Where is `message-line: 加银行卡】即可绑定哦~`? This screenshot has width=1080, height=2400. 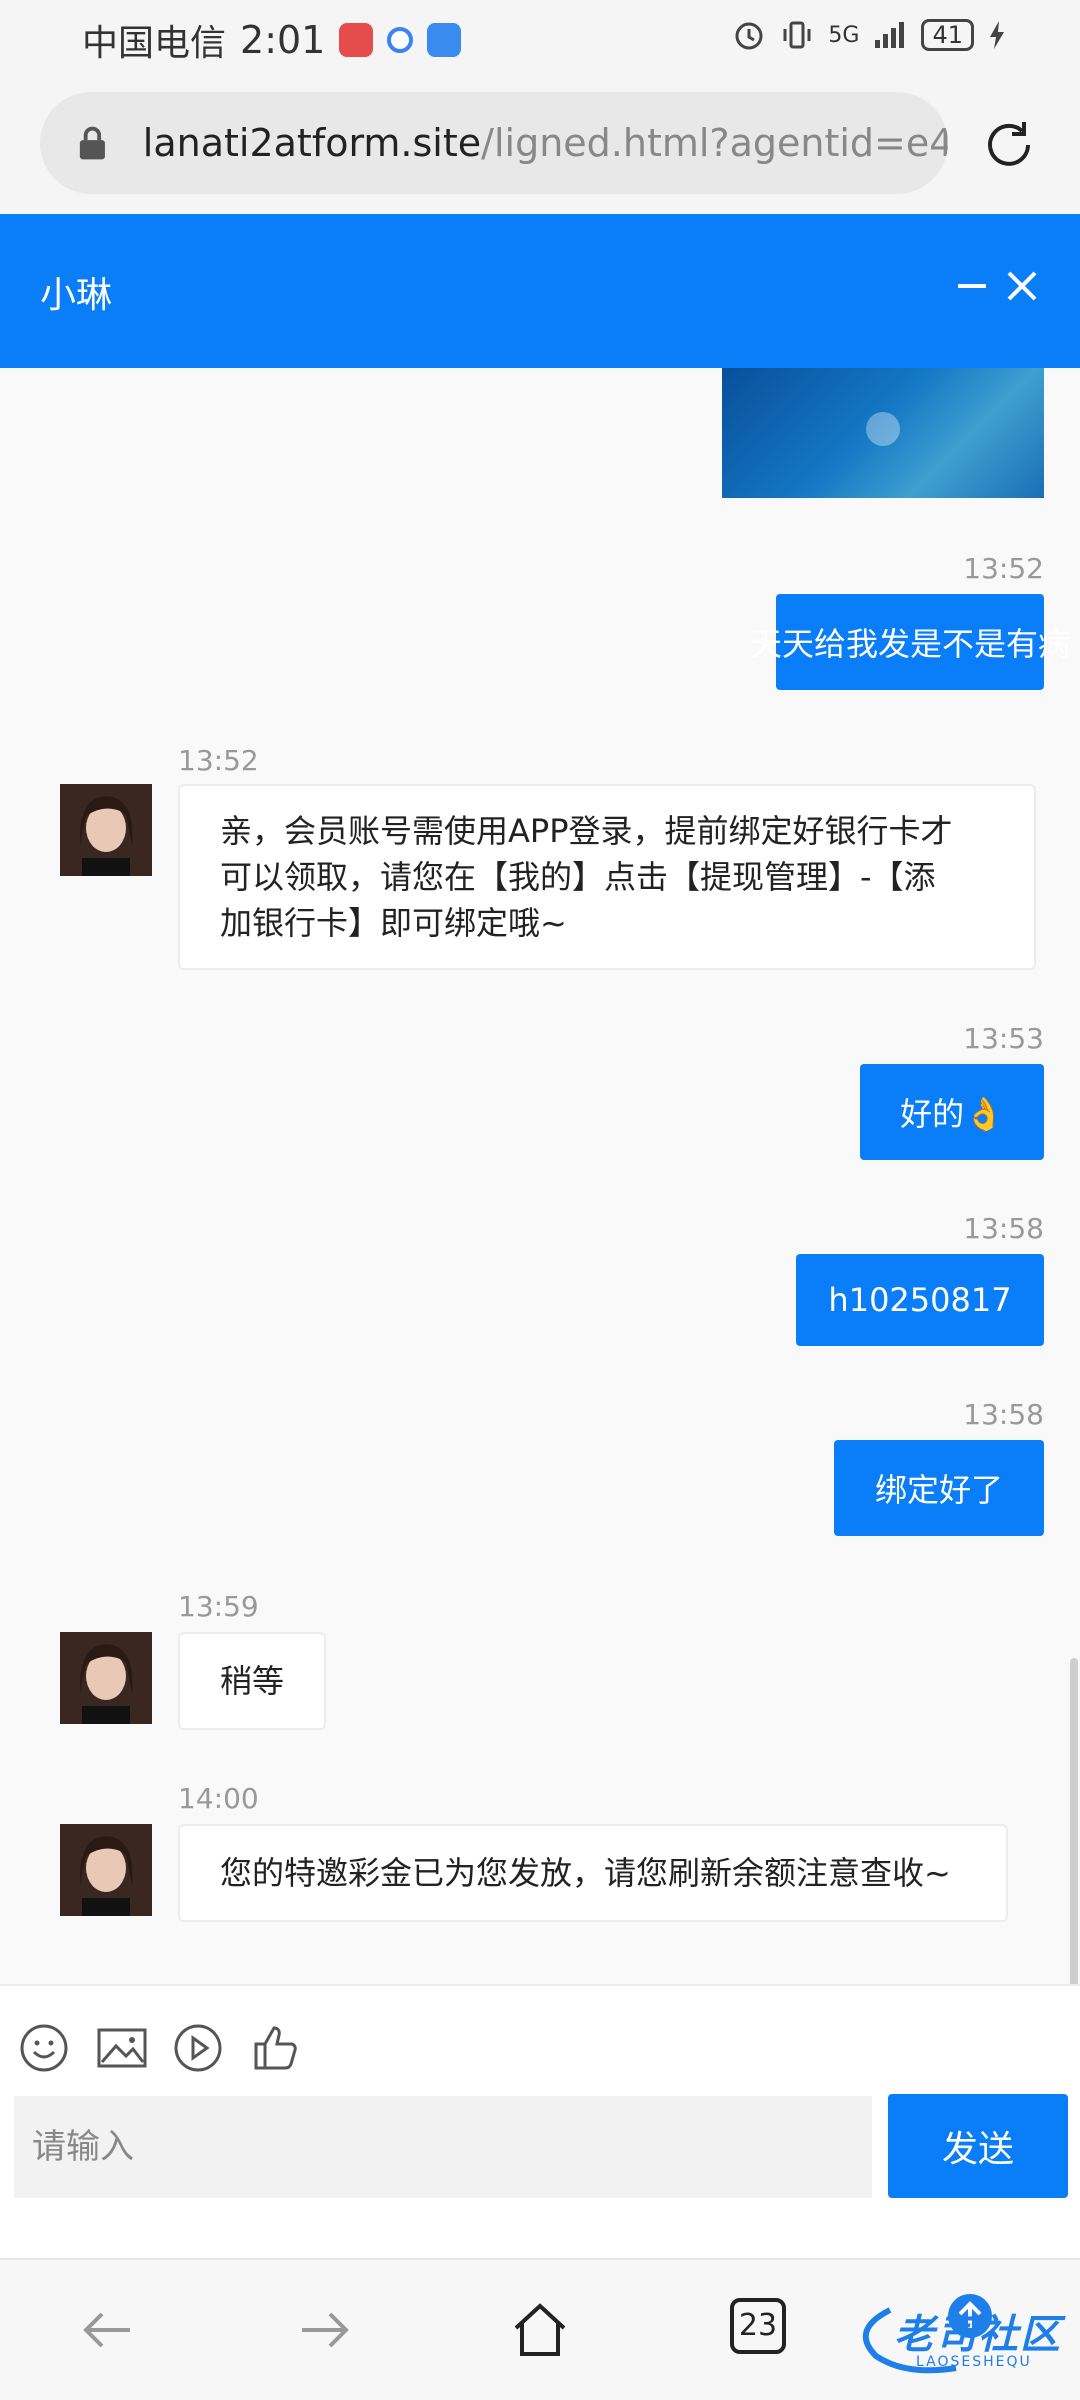 message-line: 加银行卡】即可绑定哦~ is located at coordinates (393, 923).